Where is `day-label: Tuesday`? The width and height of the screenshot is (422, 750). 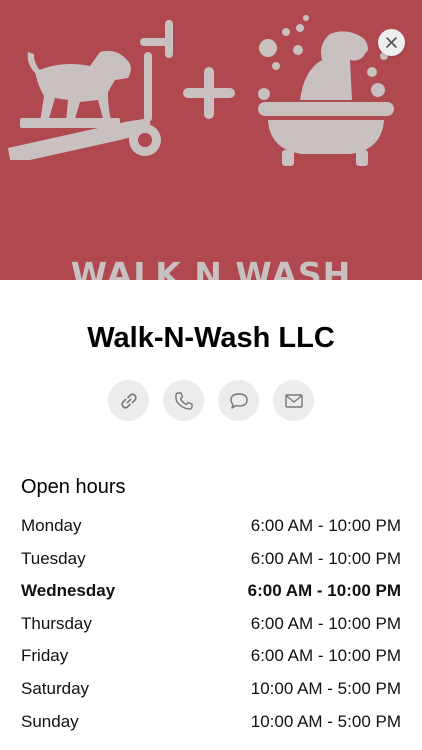
day-label: Tuesday is located at coordinates (53, 558).